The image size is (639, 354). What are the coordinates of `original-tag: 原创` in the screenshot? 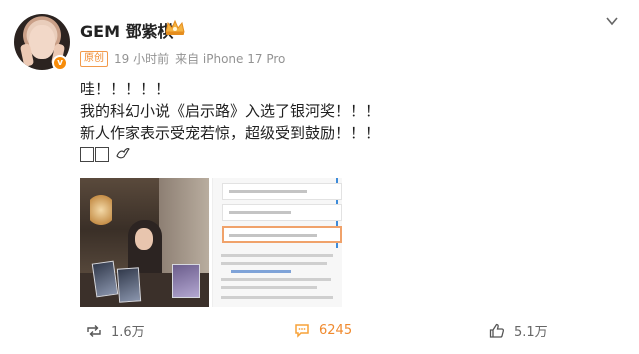 It's located at (94, 58).